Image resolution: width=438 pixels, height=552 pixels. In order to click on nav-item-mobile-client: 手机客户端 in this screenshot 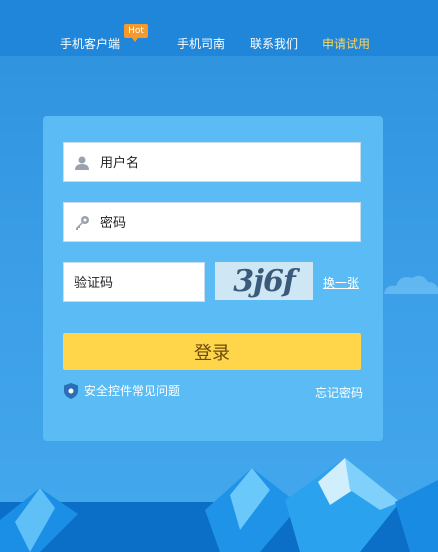, I will do `click(90, 43)`.